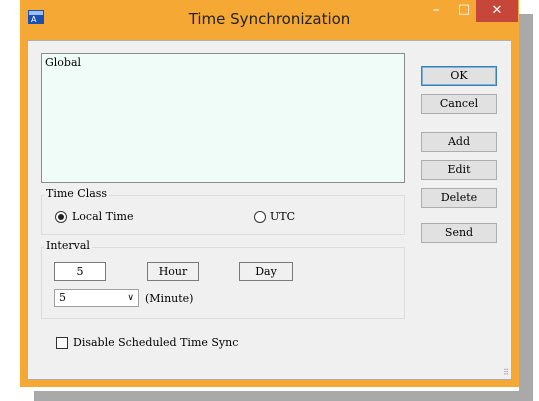 The height and width of the screenshot is (401, 539). I want to click on utc-radio, so click(260, 217).